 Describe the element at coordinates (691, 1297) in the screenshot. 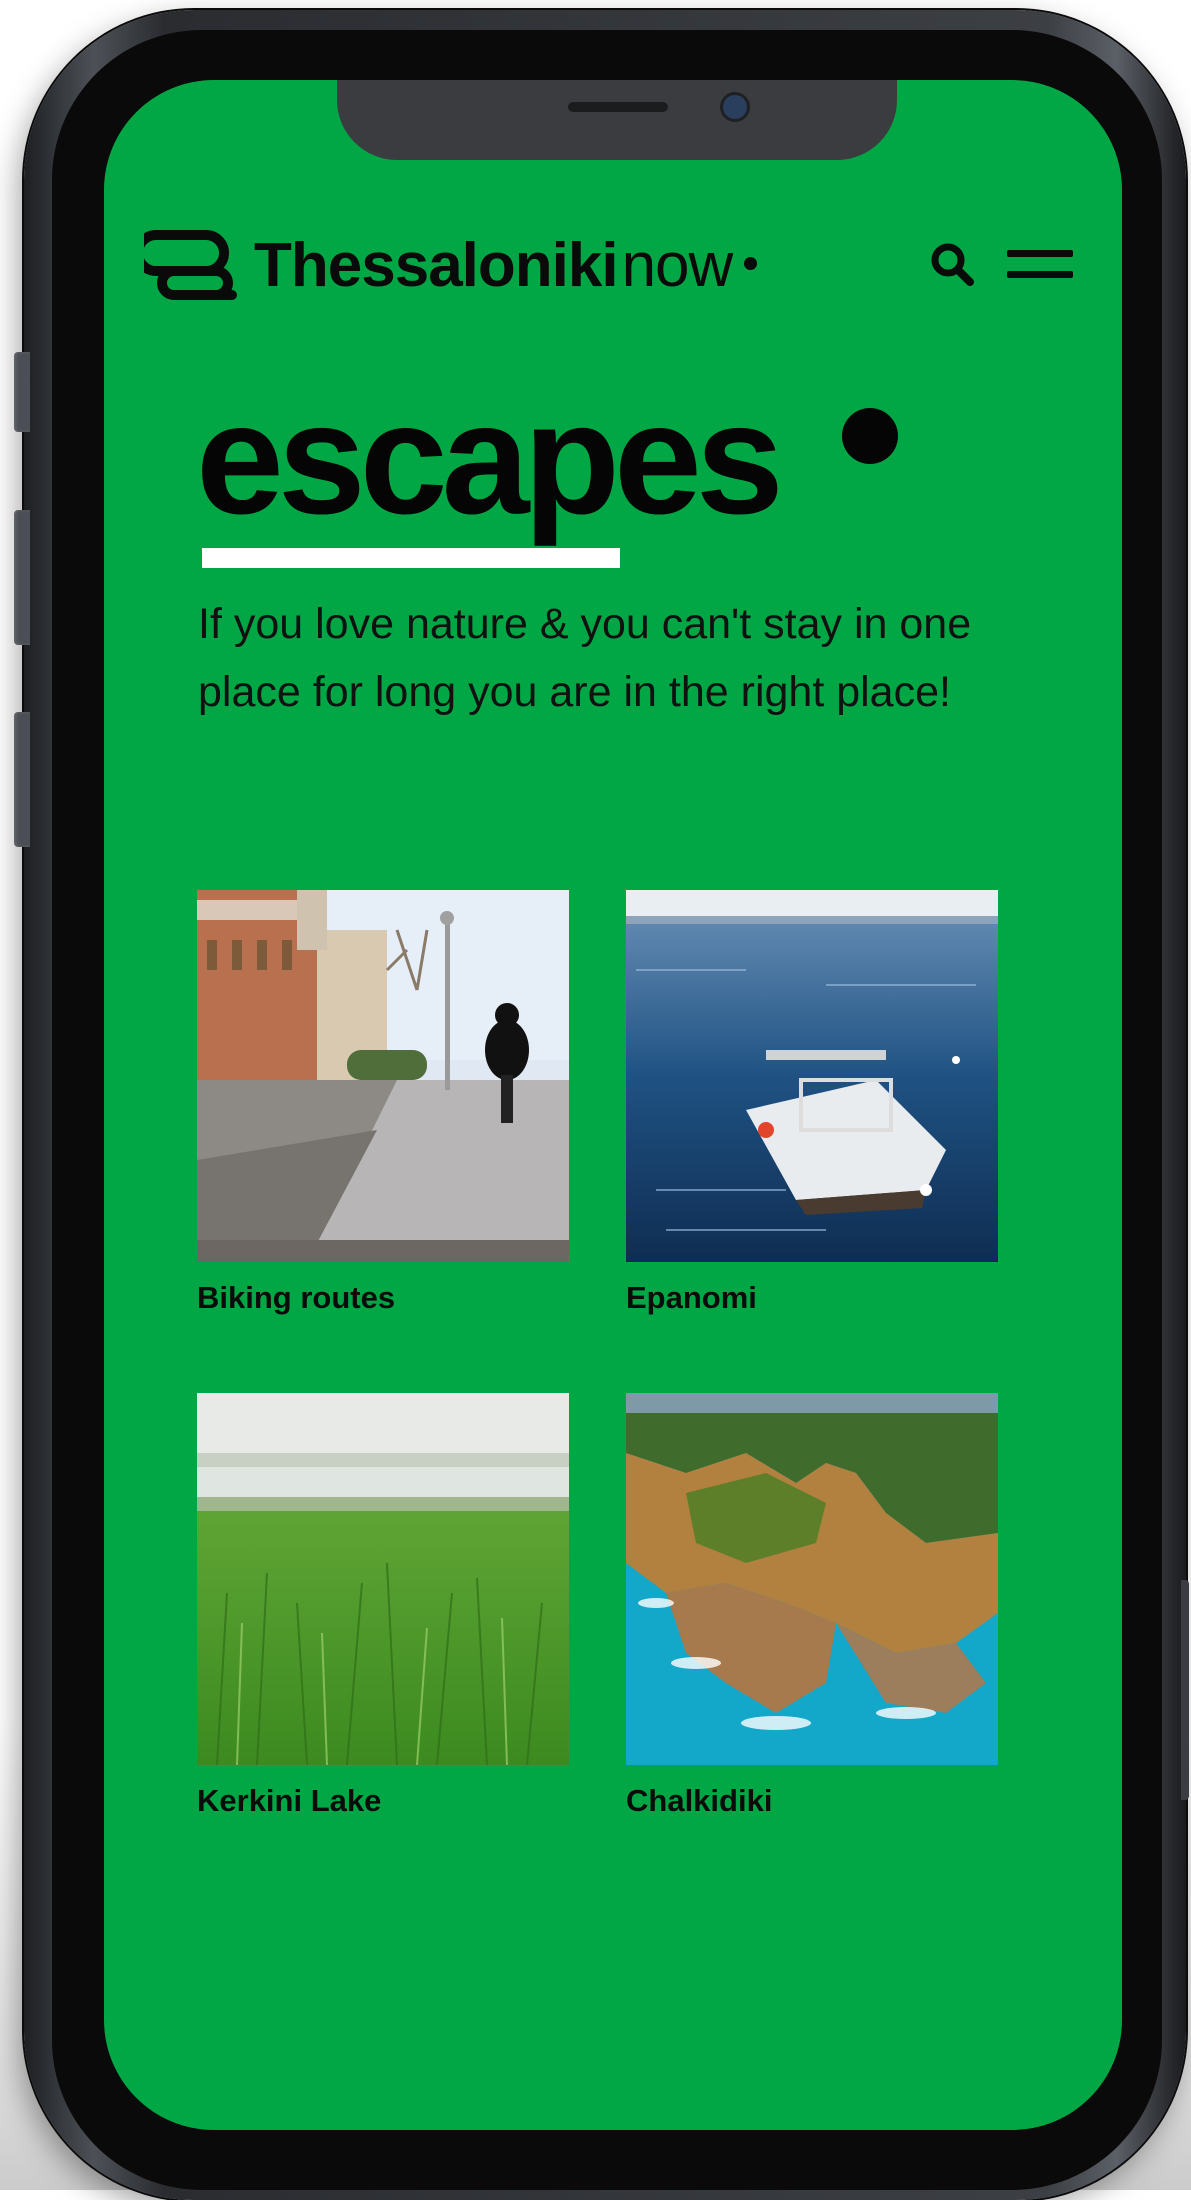

I see `escape-card-label: Epanomi` at that location.